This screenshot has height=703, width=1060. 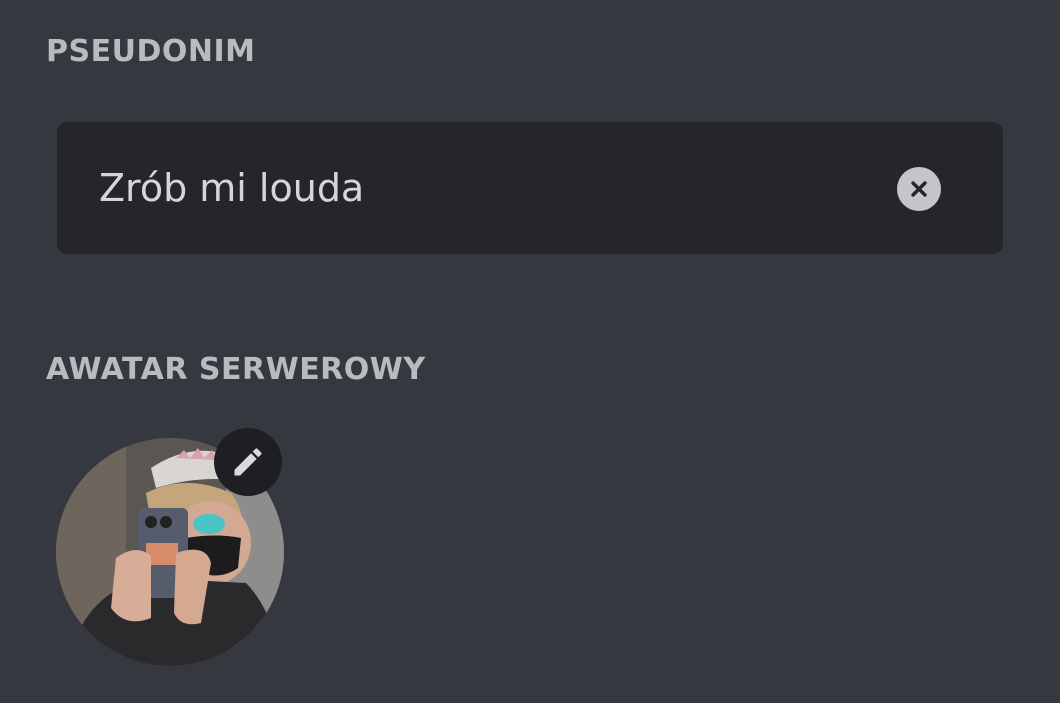 I want to click on server-avatar, so click(x=170, y=547).